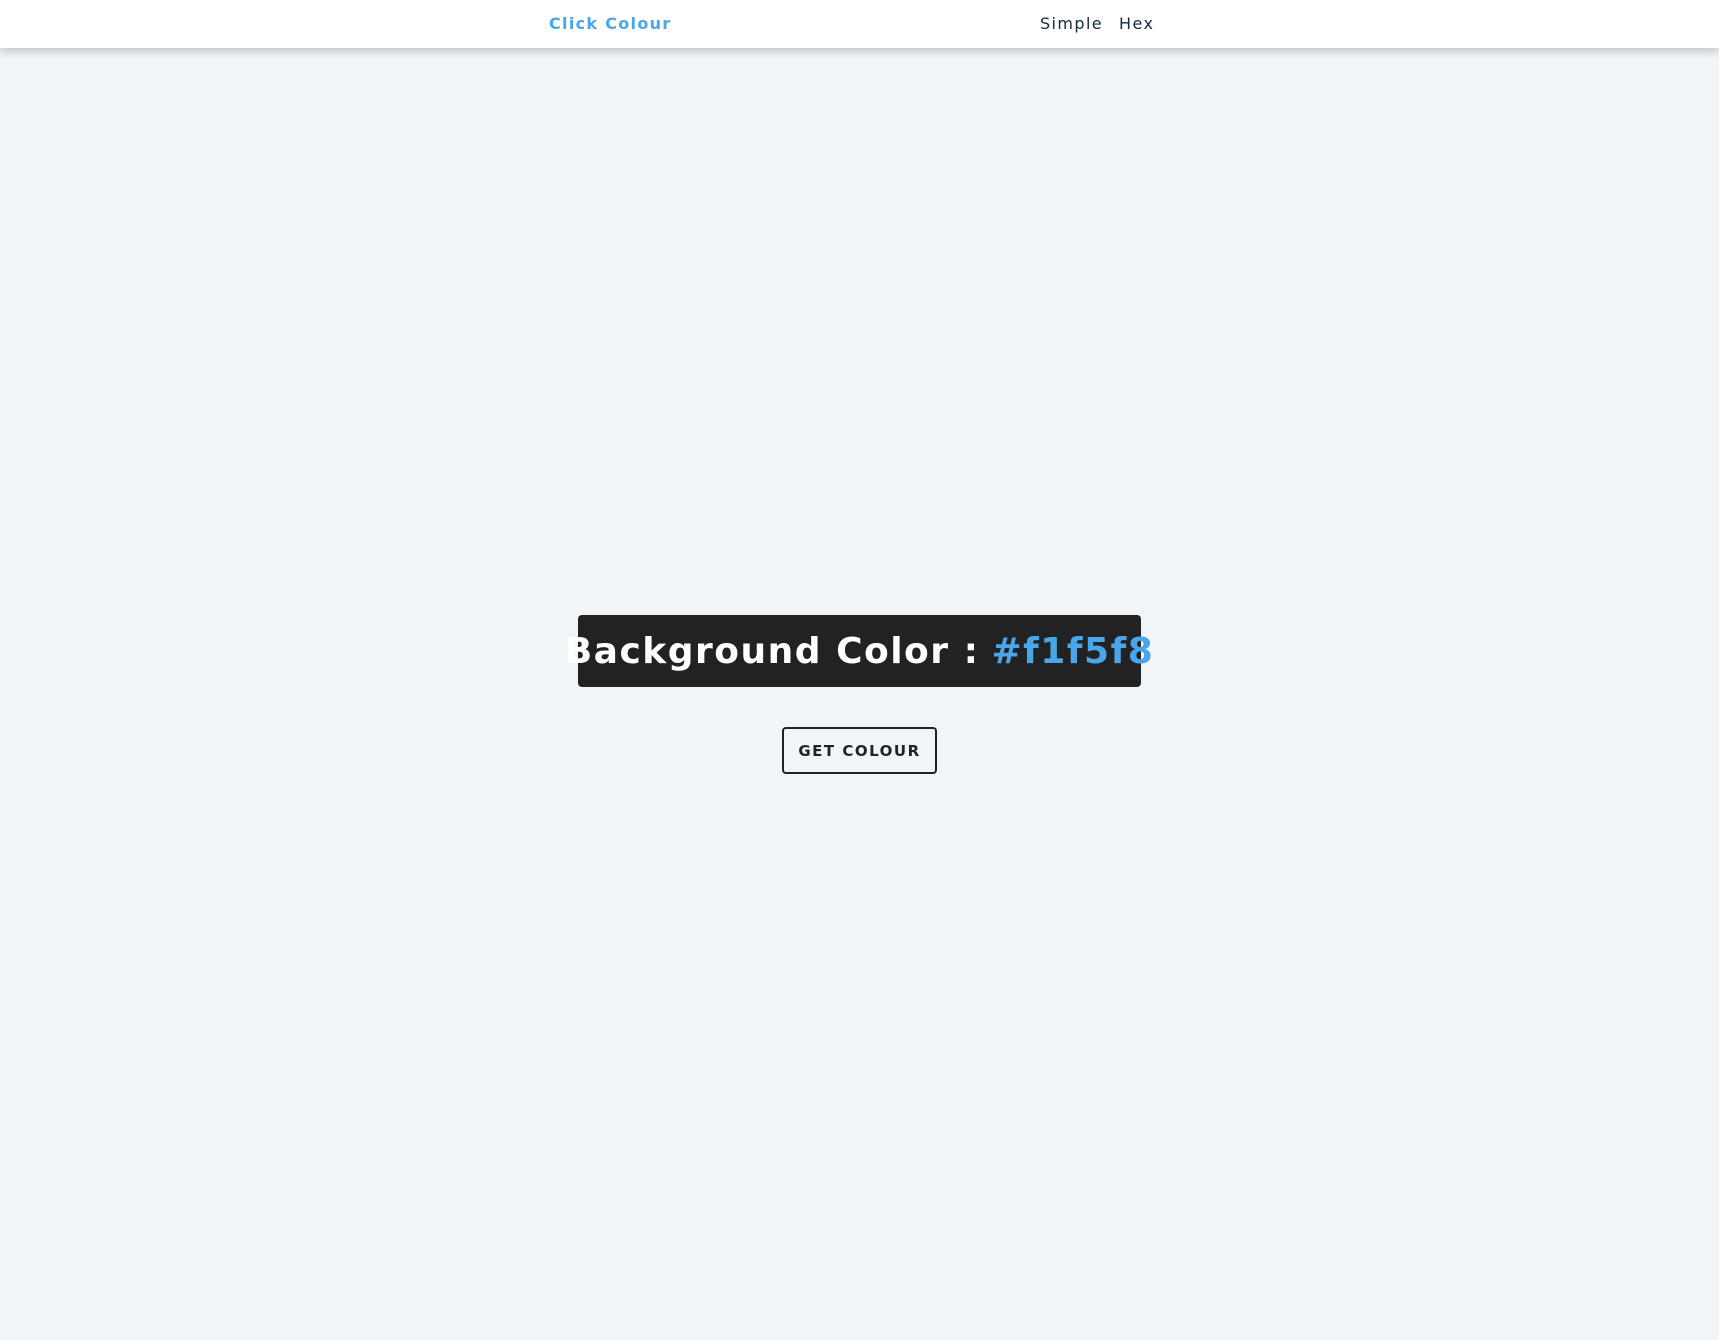 This screenshot has height=1340, width=1719. I want to click on navbar: Click Colour Simple Hex, so click(859, 24).